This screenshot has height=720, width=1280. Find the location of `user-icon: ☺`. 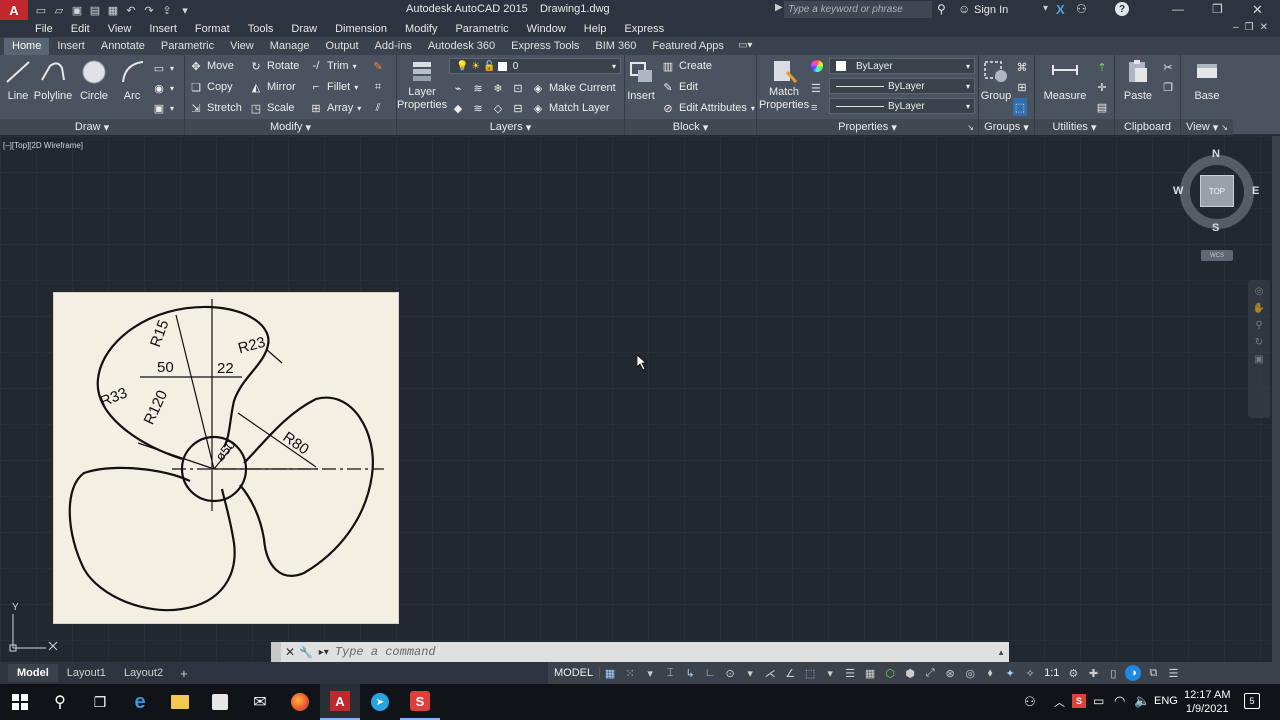

user-icon: ☺ is located at coordinates (964, 9).